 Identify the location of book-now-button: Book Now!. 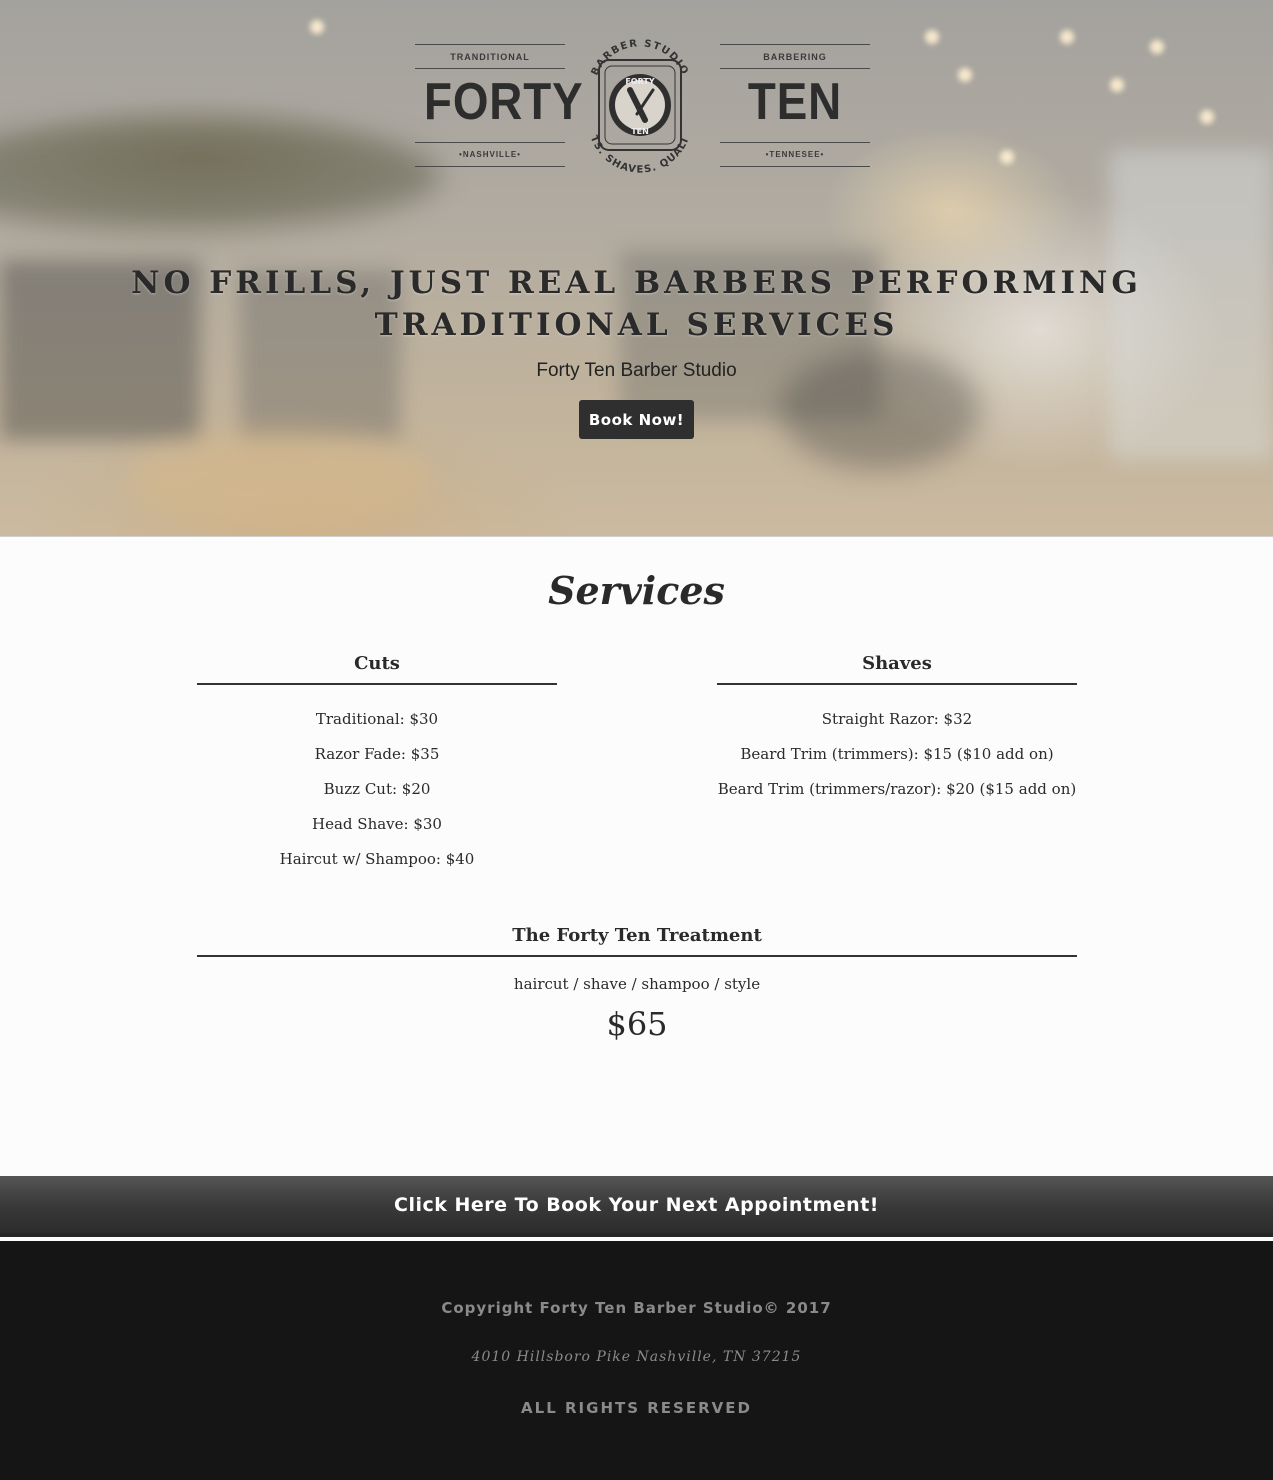
(636, 419).